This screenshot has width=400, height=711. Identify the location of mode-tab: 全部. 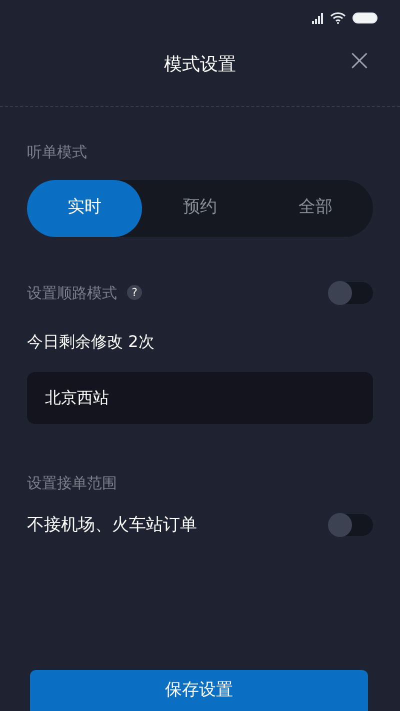
(315, 208).